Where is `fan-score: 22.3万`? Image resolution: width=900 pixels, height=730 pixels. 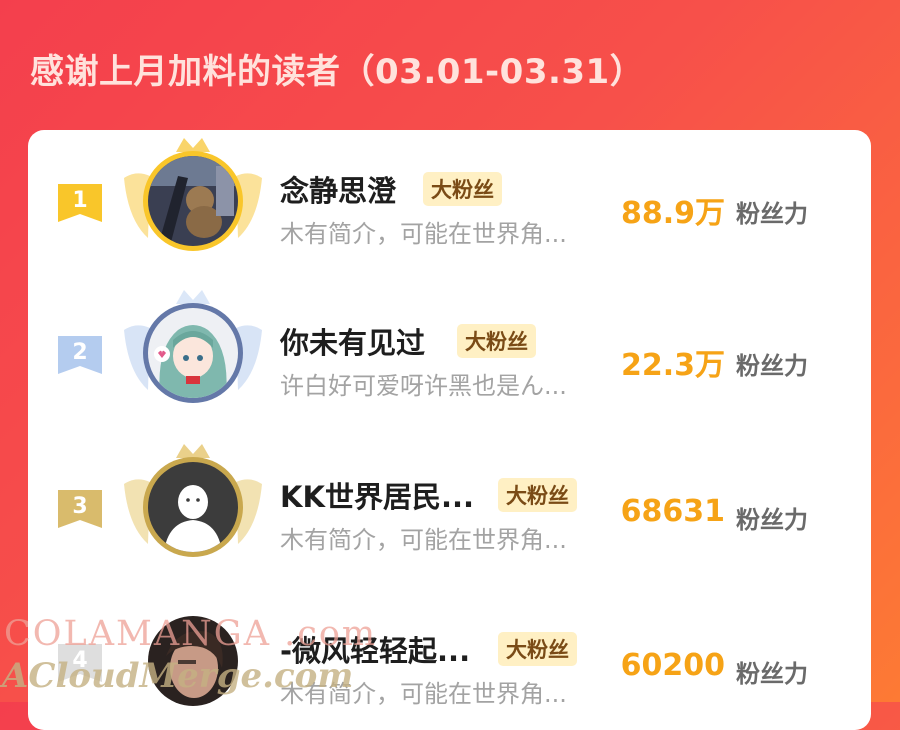 fan-score: 22.3万 is located at coordinates (672, 365).